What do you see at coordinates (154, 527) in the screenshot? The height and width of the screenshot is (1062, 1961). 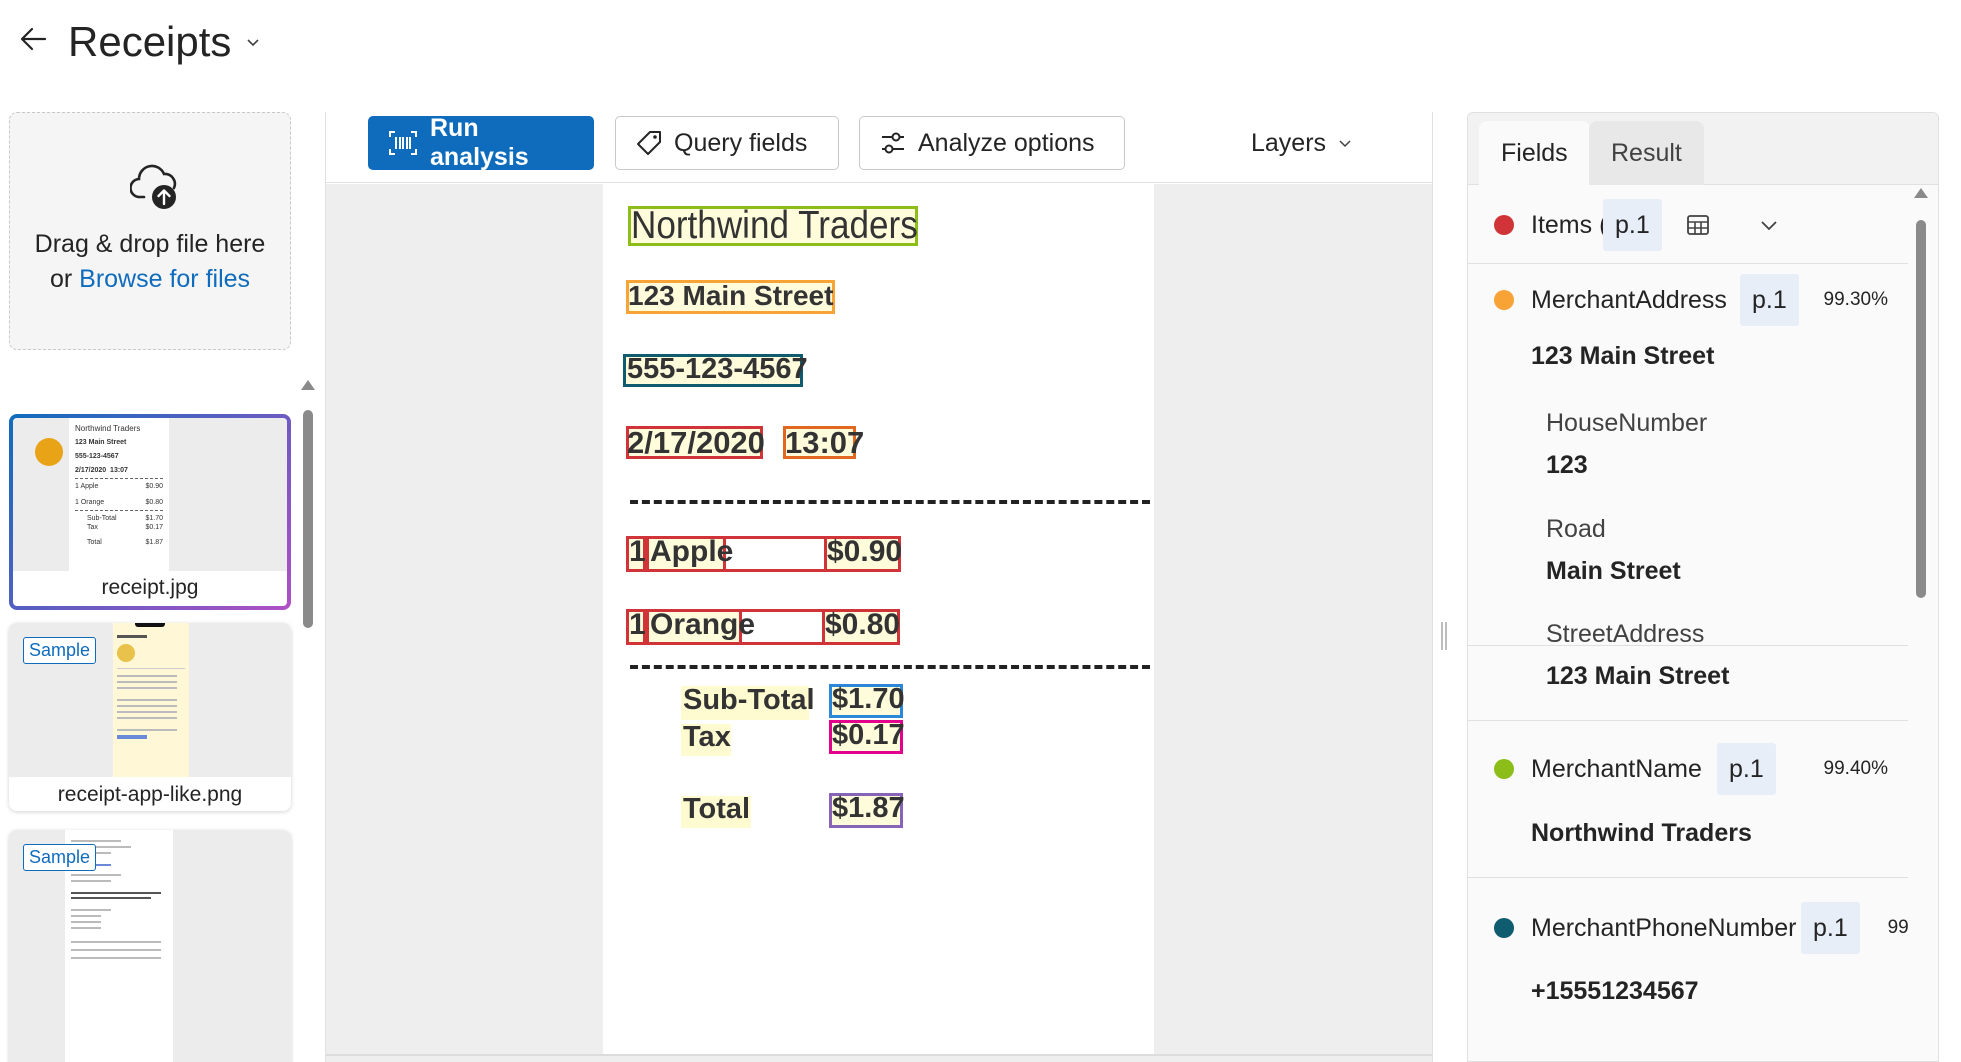 I see `mini-tax: $0.17` at bounding box center [154, 527].